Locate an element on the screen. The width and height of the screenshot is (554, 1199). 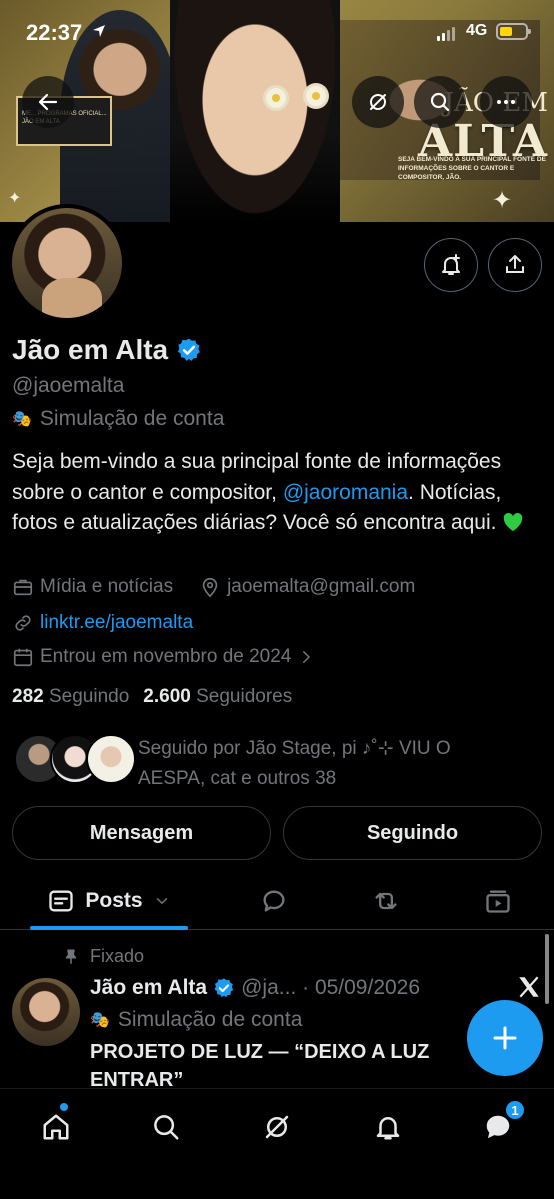
profile-name: Jão em Alta is located at coordinates (90, 349).